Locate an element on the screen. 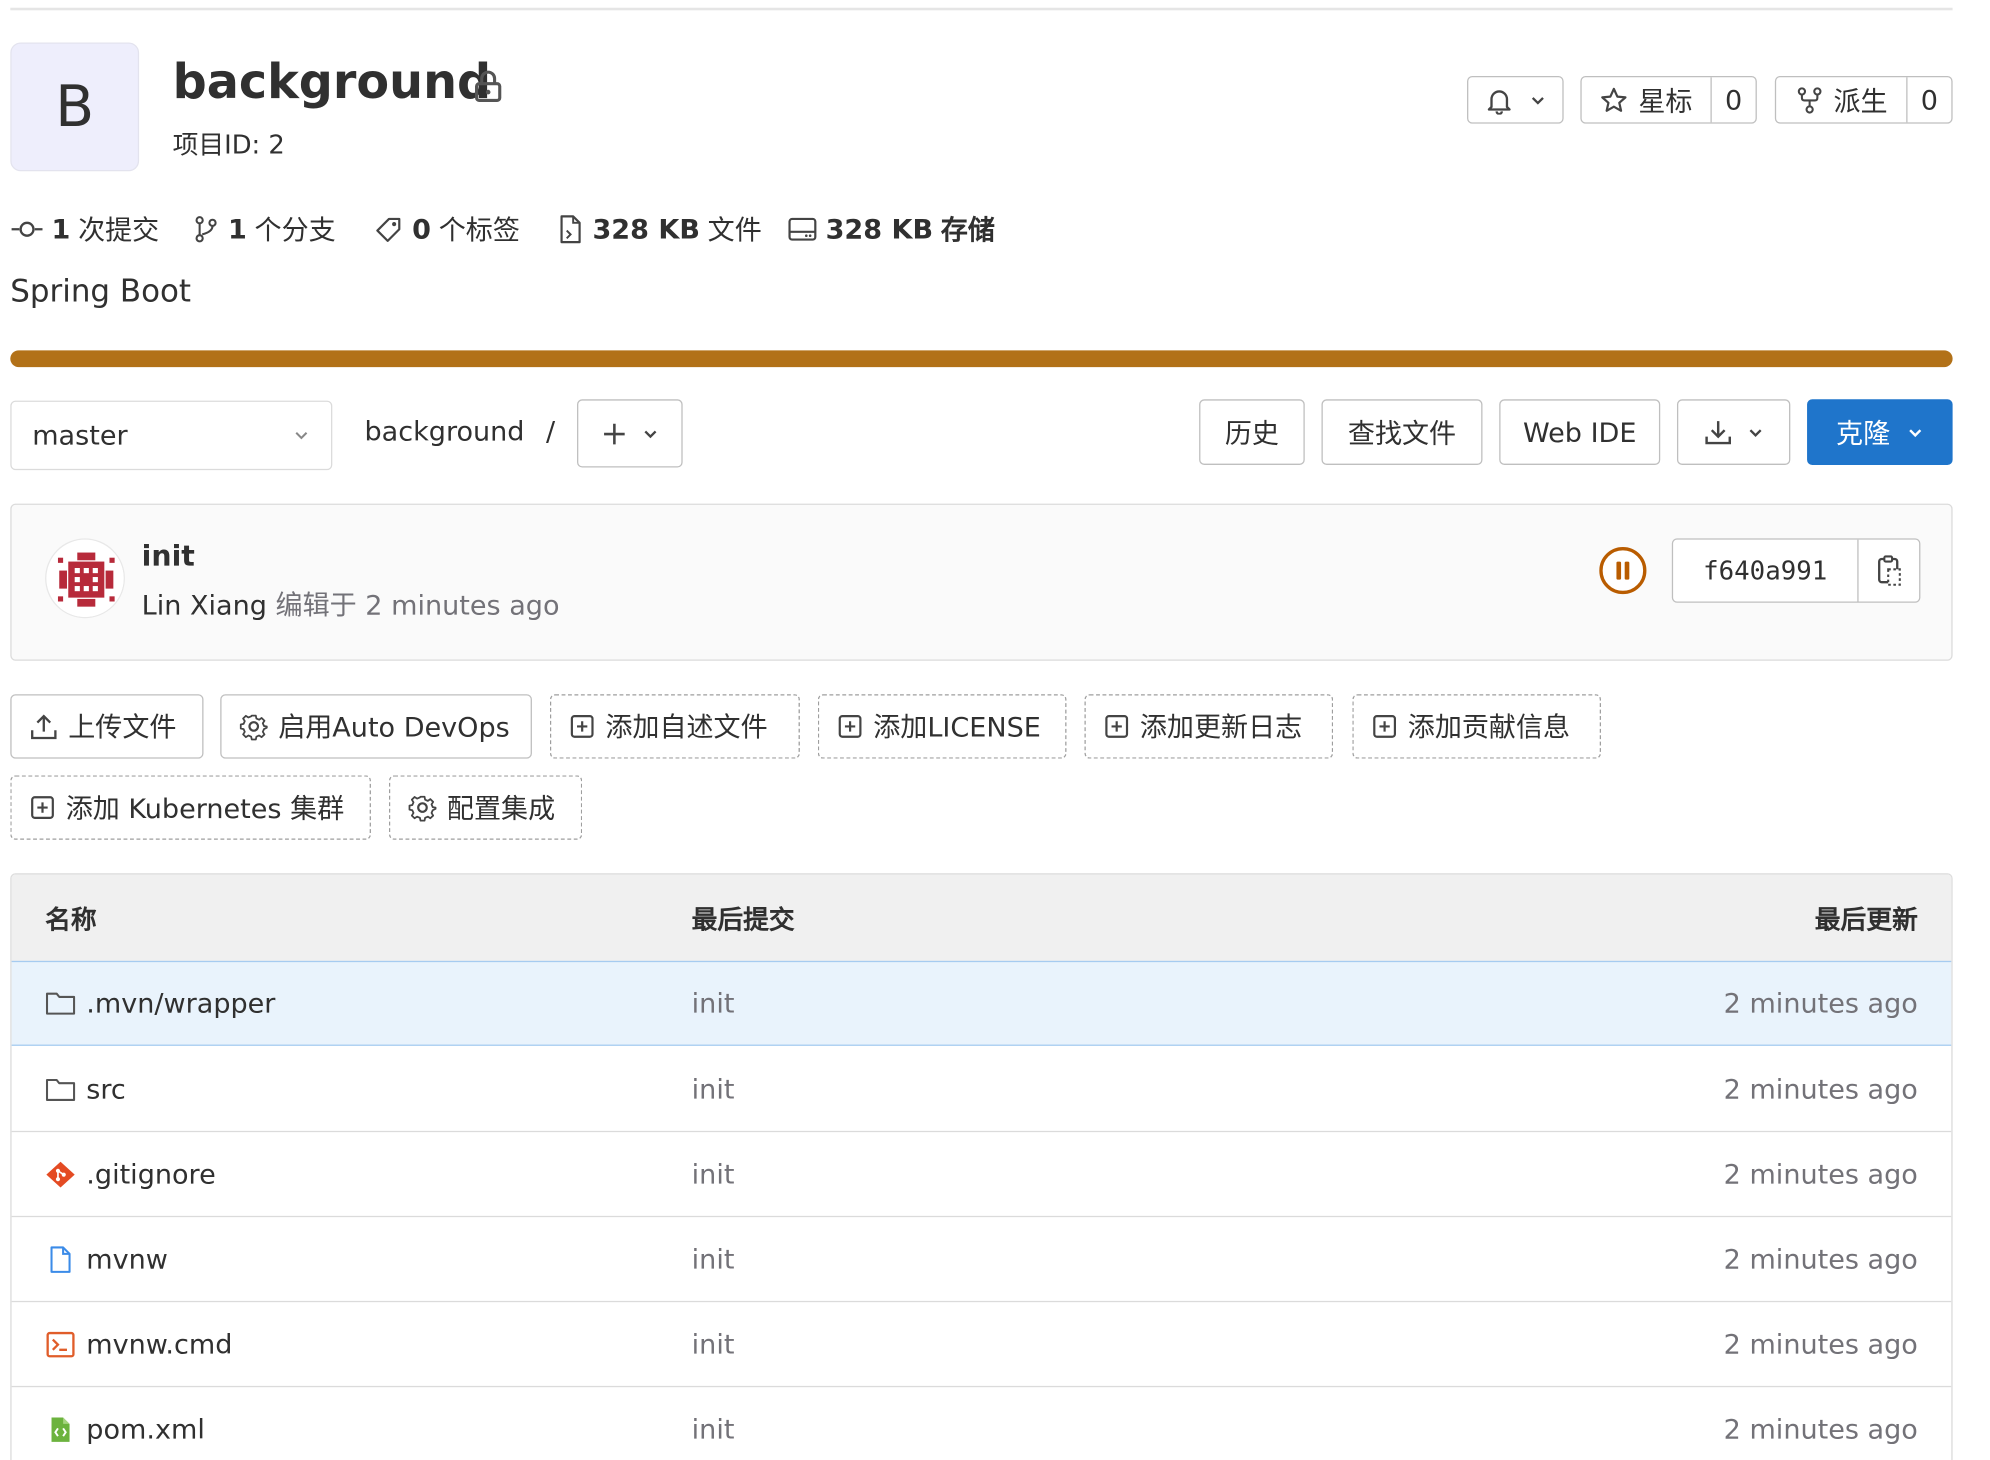 Image resolution: width=1990 pixels, height=1460 pixels. stat-storage: 328 KB 存储 is located at coordinates (895, 229).